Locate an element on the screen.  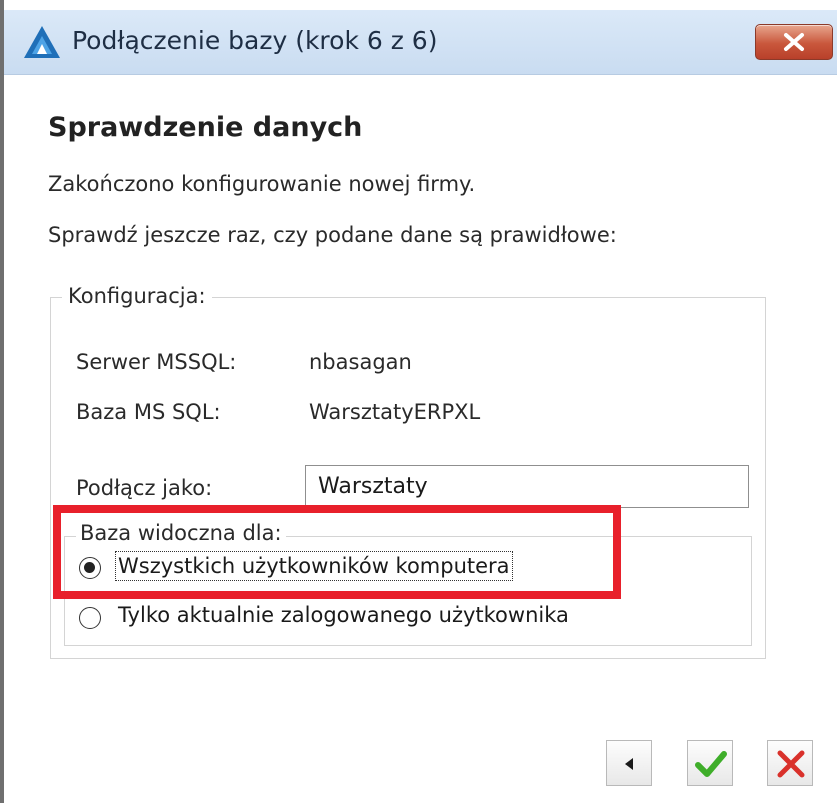
confirm-button is located at coordinates (710, 763).